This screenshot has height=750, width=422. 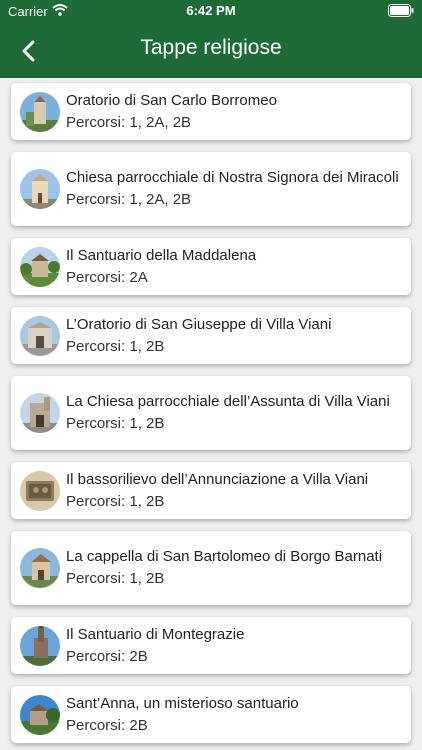 I want to click on clock: 6:42 PM, so click(x=211, y=10).